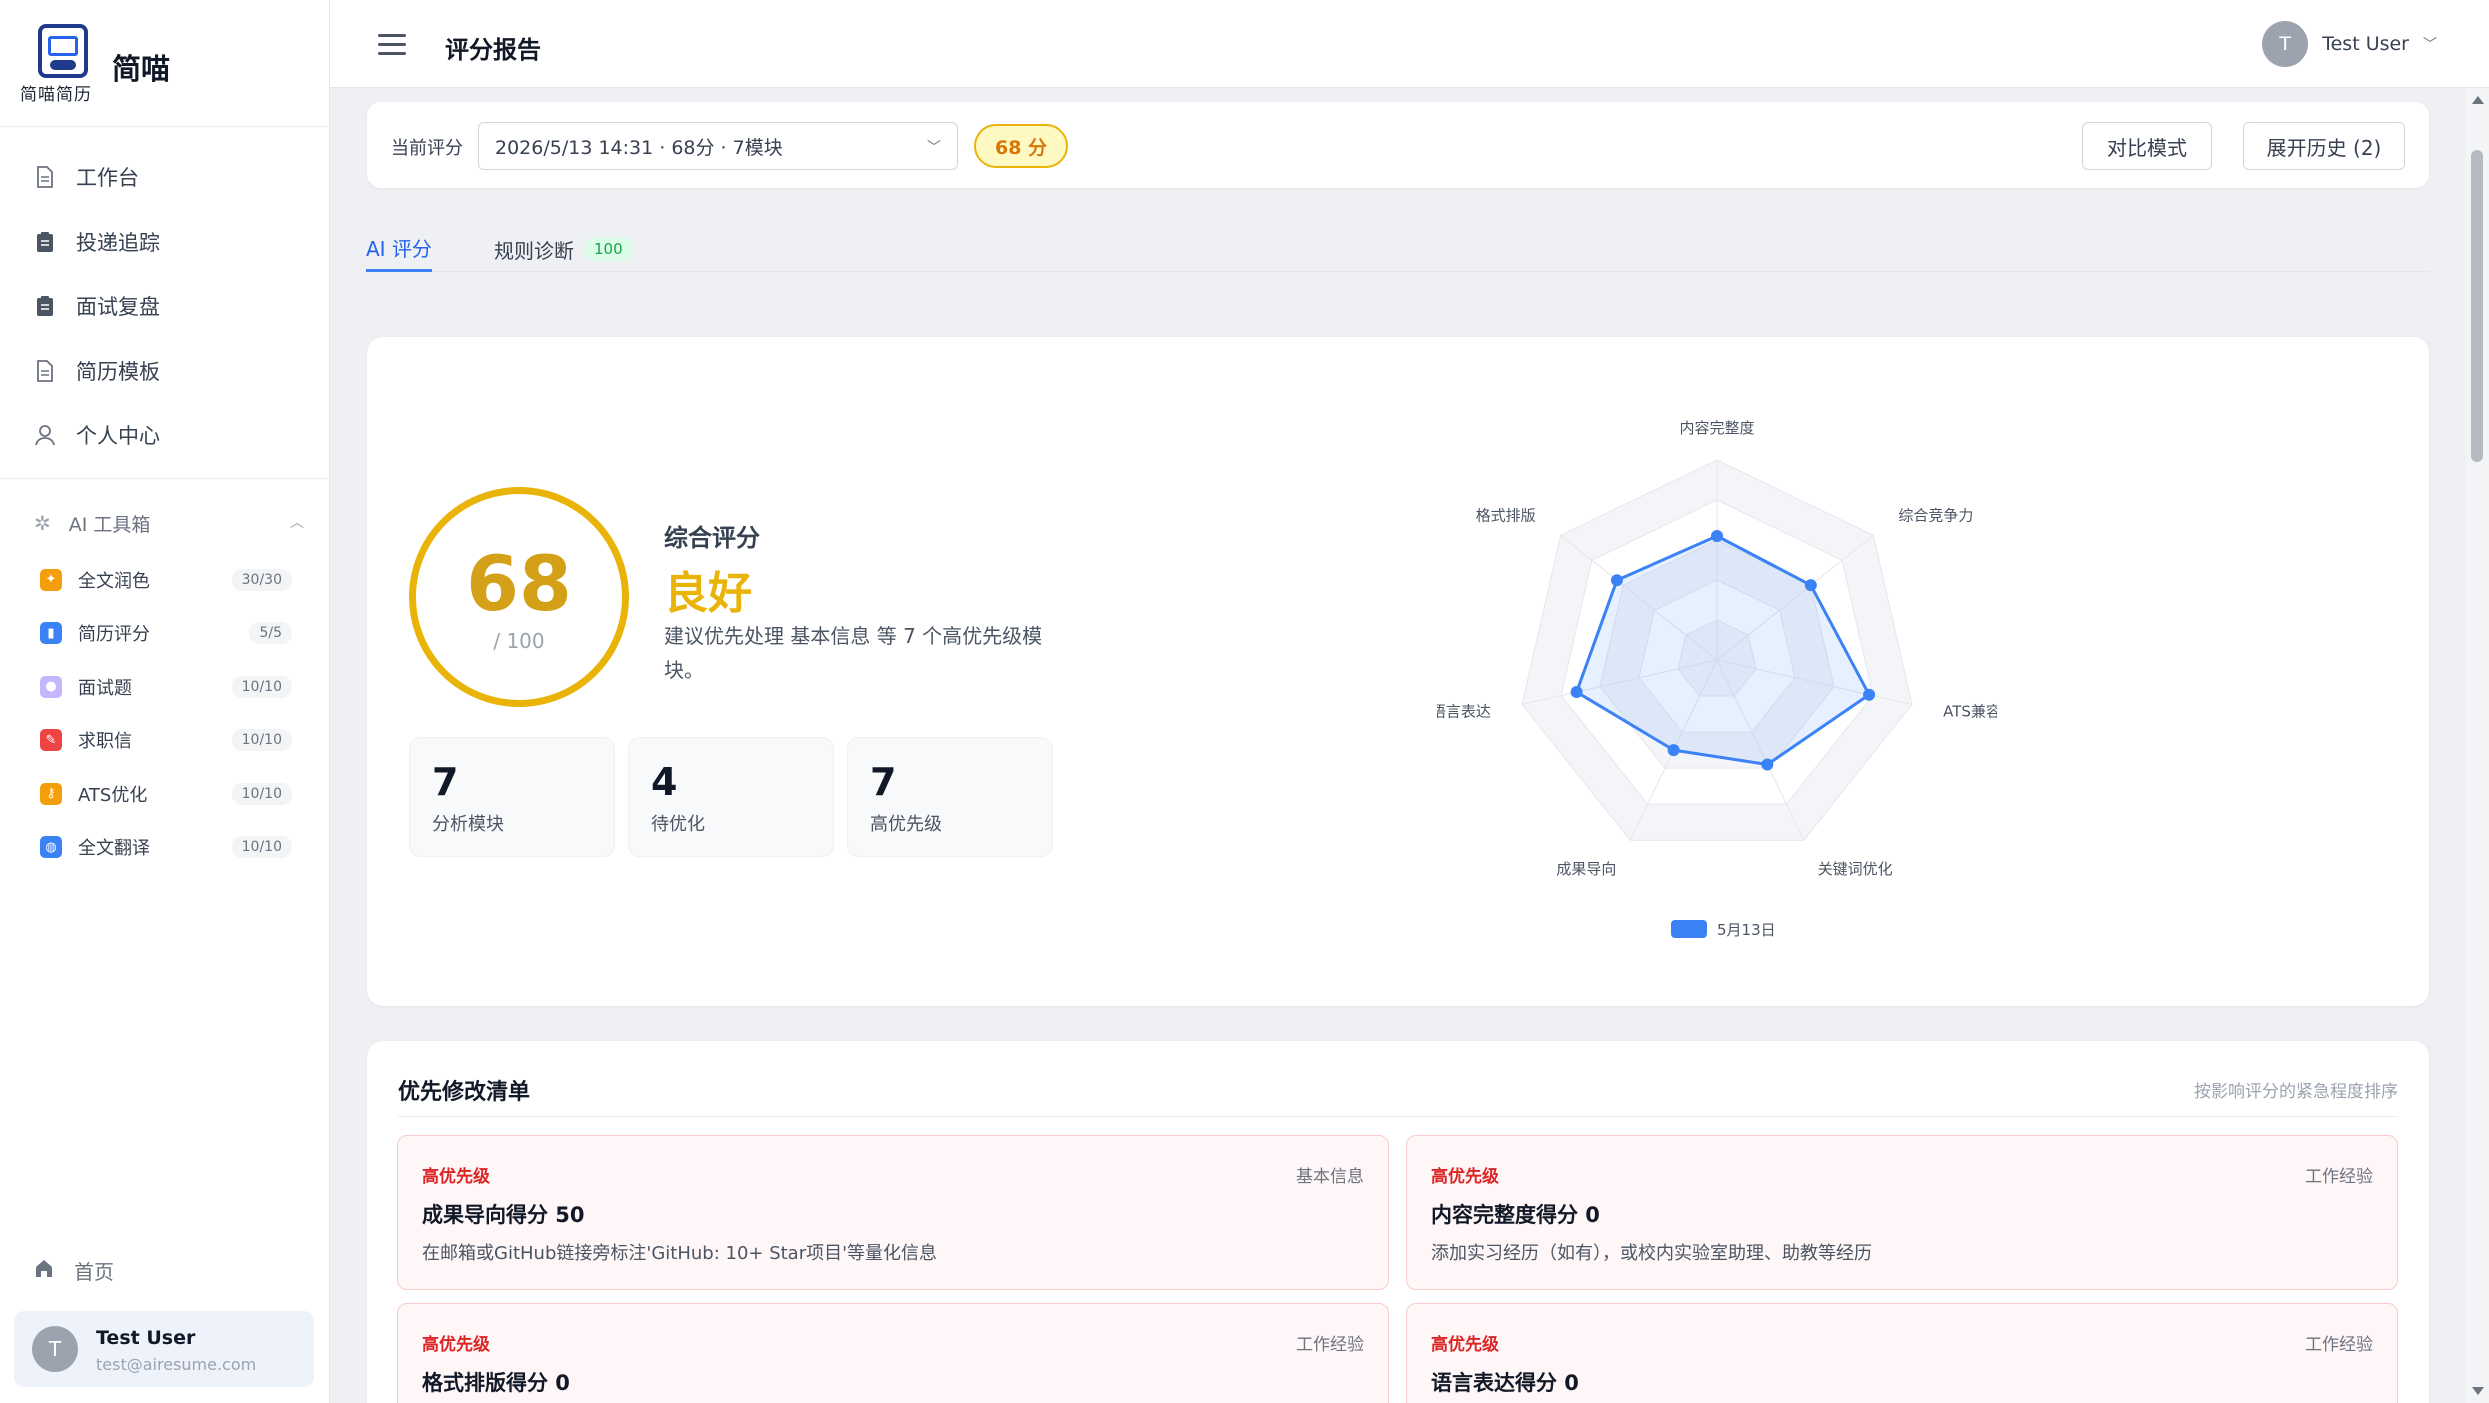 This screenshot has height=1403, width=2489. What do you see at coordinates (534, 250) in the screenshot?
I see `tab-label: 规则诊断` at bounding box center [534, 250].